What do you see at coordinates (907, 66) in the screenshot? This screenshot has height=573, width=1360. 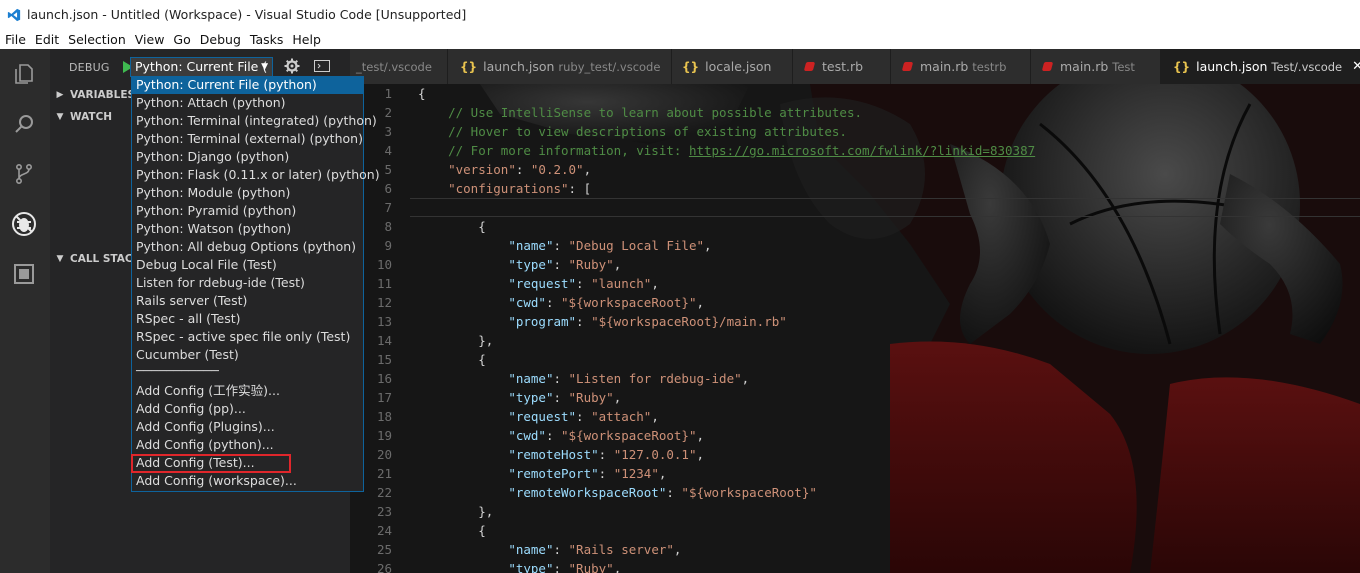 I see `ruby-file-icon` at bounding box center [907, 66].